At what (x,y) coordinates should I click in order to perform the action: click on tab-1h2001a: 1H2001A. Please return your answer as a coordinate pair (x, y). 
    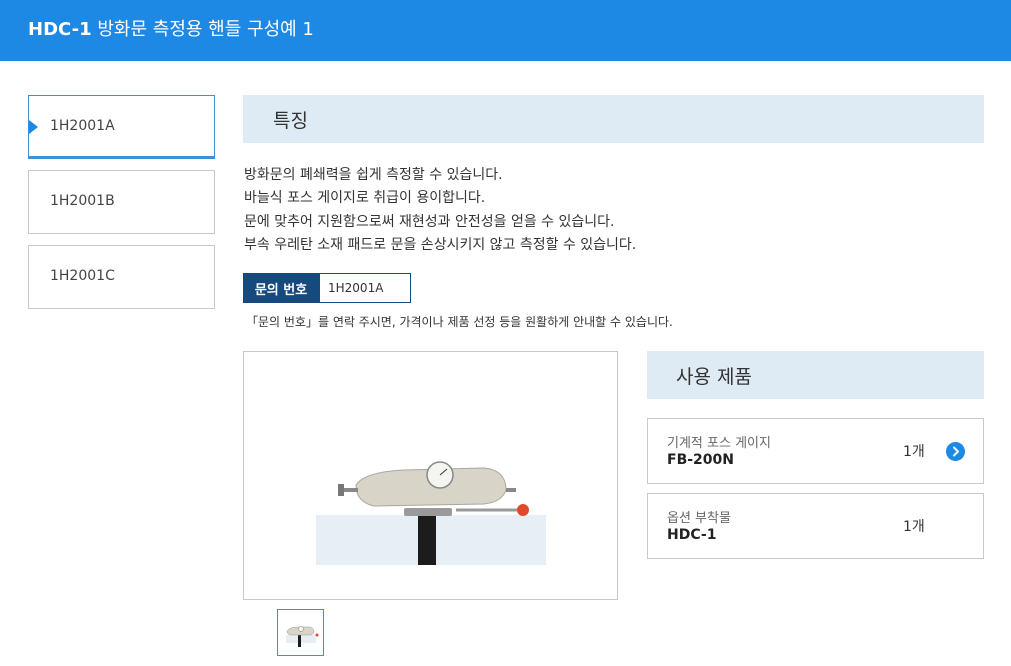
    Looking at the image, I should click on (121, 127).